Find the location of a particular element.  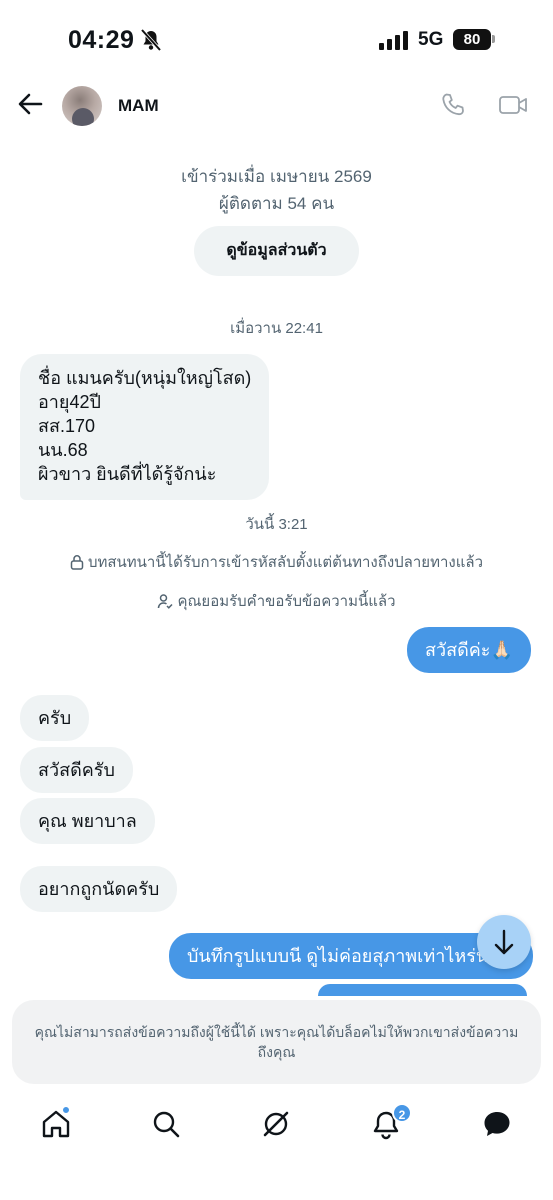

person-check-icon is located at coordinates (165, 601).